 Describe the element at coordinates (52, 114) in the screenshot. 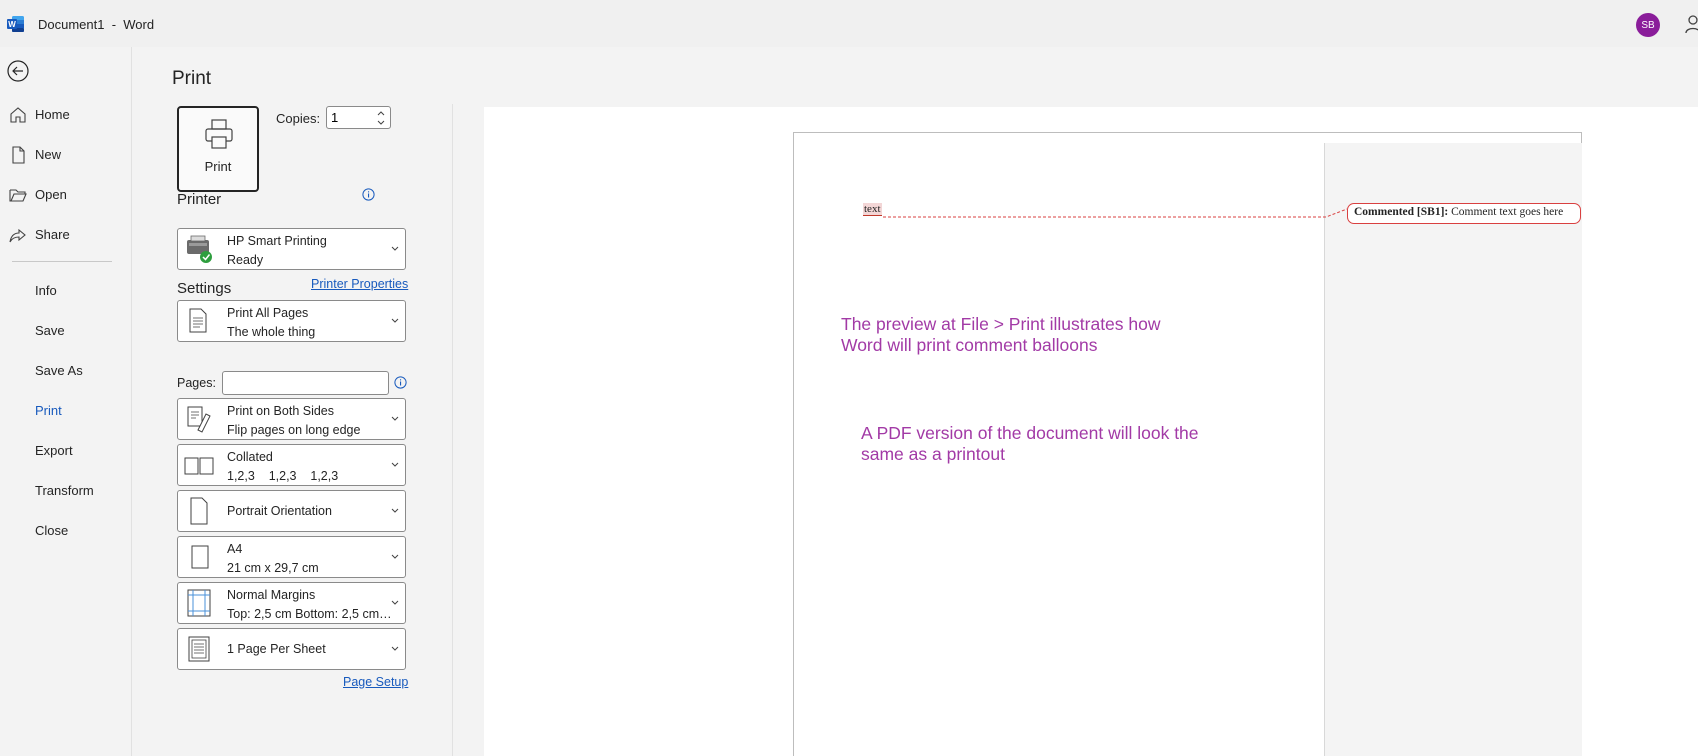

I see `nav-label: Home` at that location.